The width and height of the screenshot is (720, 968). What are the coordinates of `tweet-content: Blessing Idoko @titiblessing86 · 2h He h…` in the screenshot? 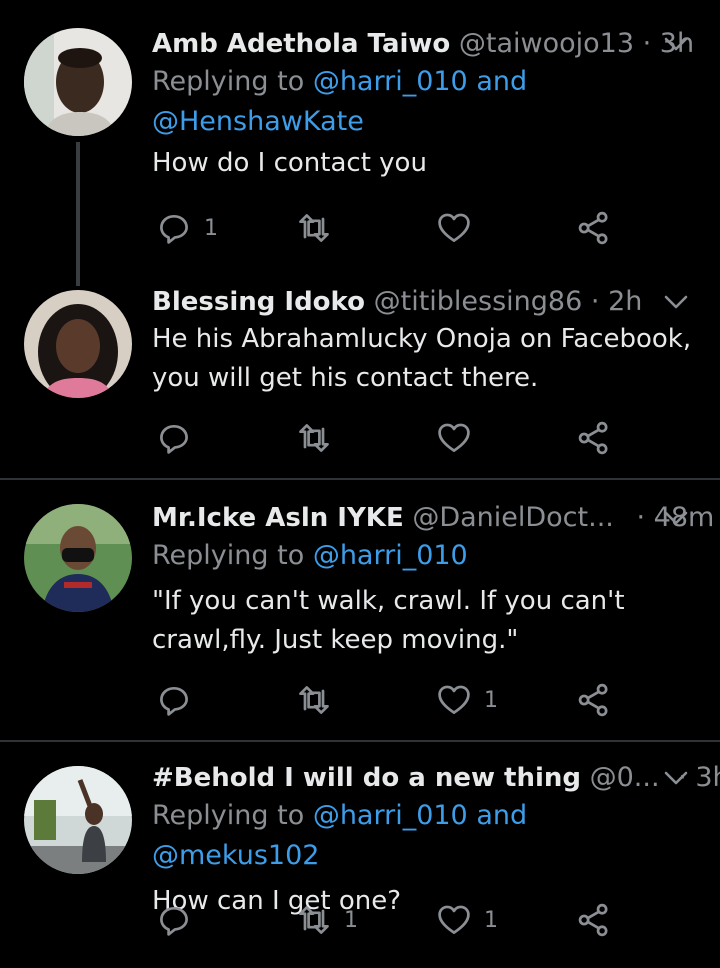 It's located at (424, 341).